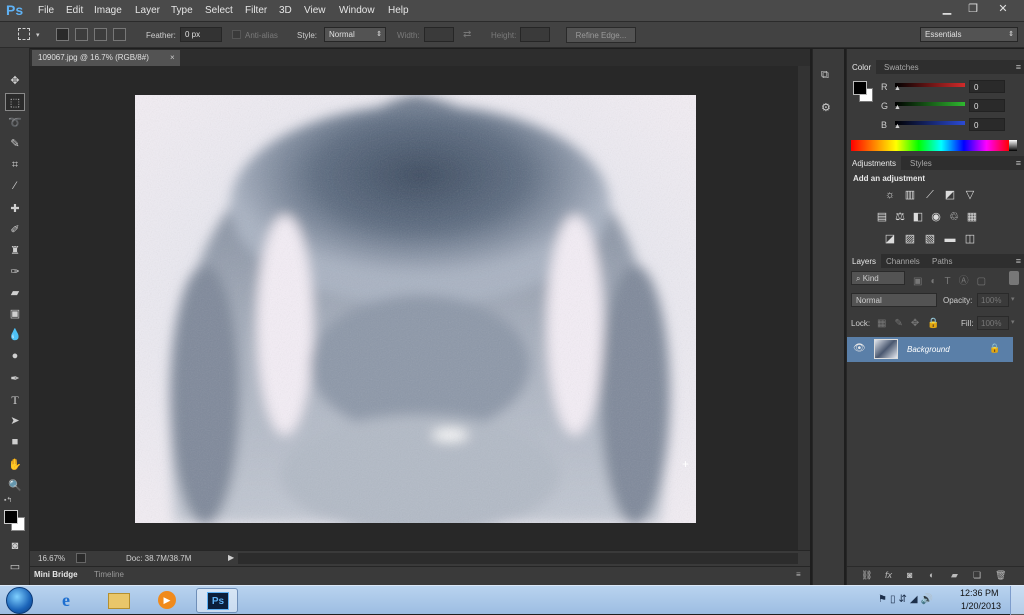  I want to click on system-tray-icons: ⚑▯⇵◢🔊, so click(907, 599).